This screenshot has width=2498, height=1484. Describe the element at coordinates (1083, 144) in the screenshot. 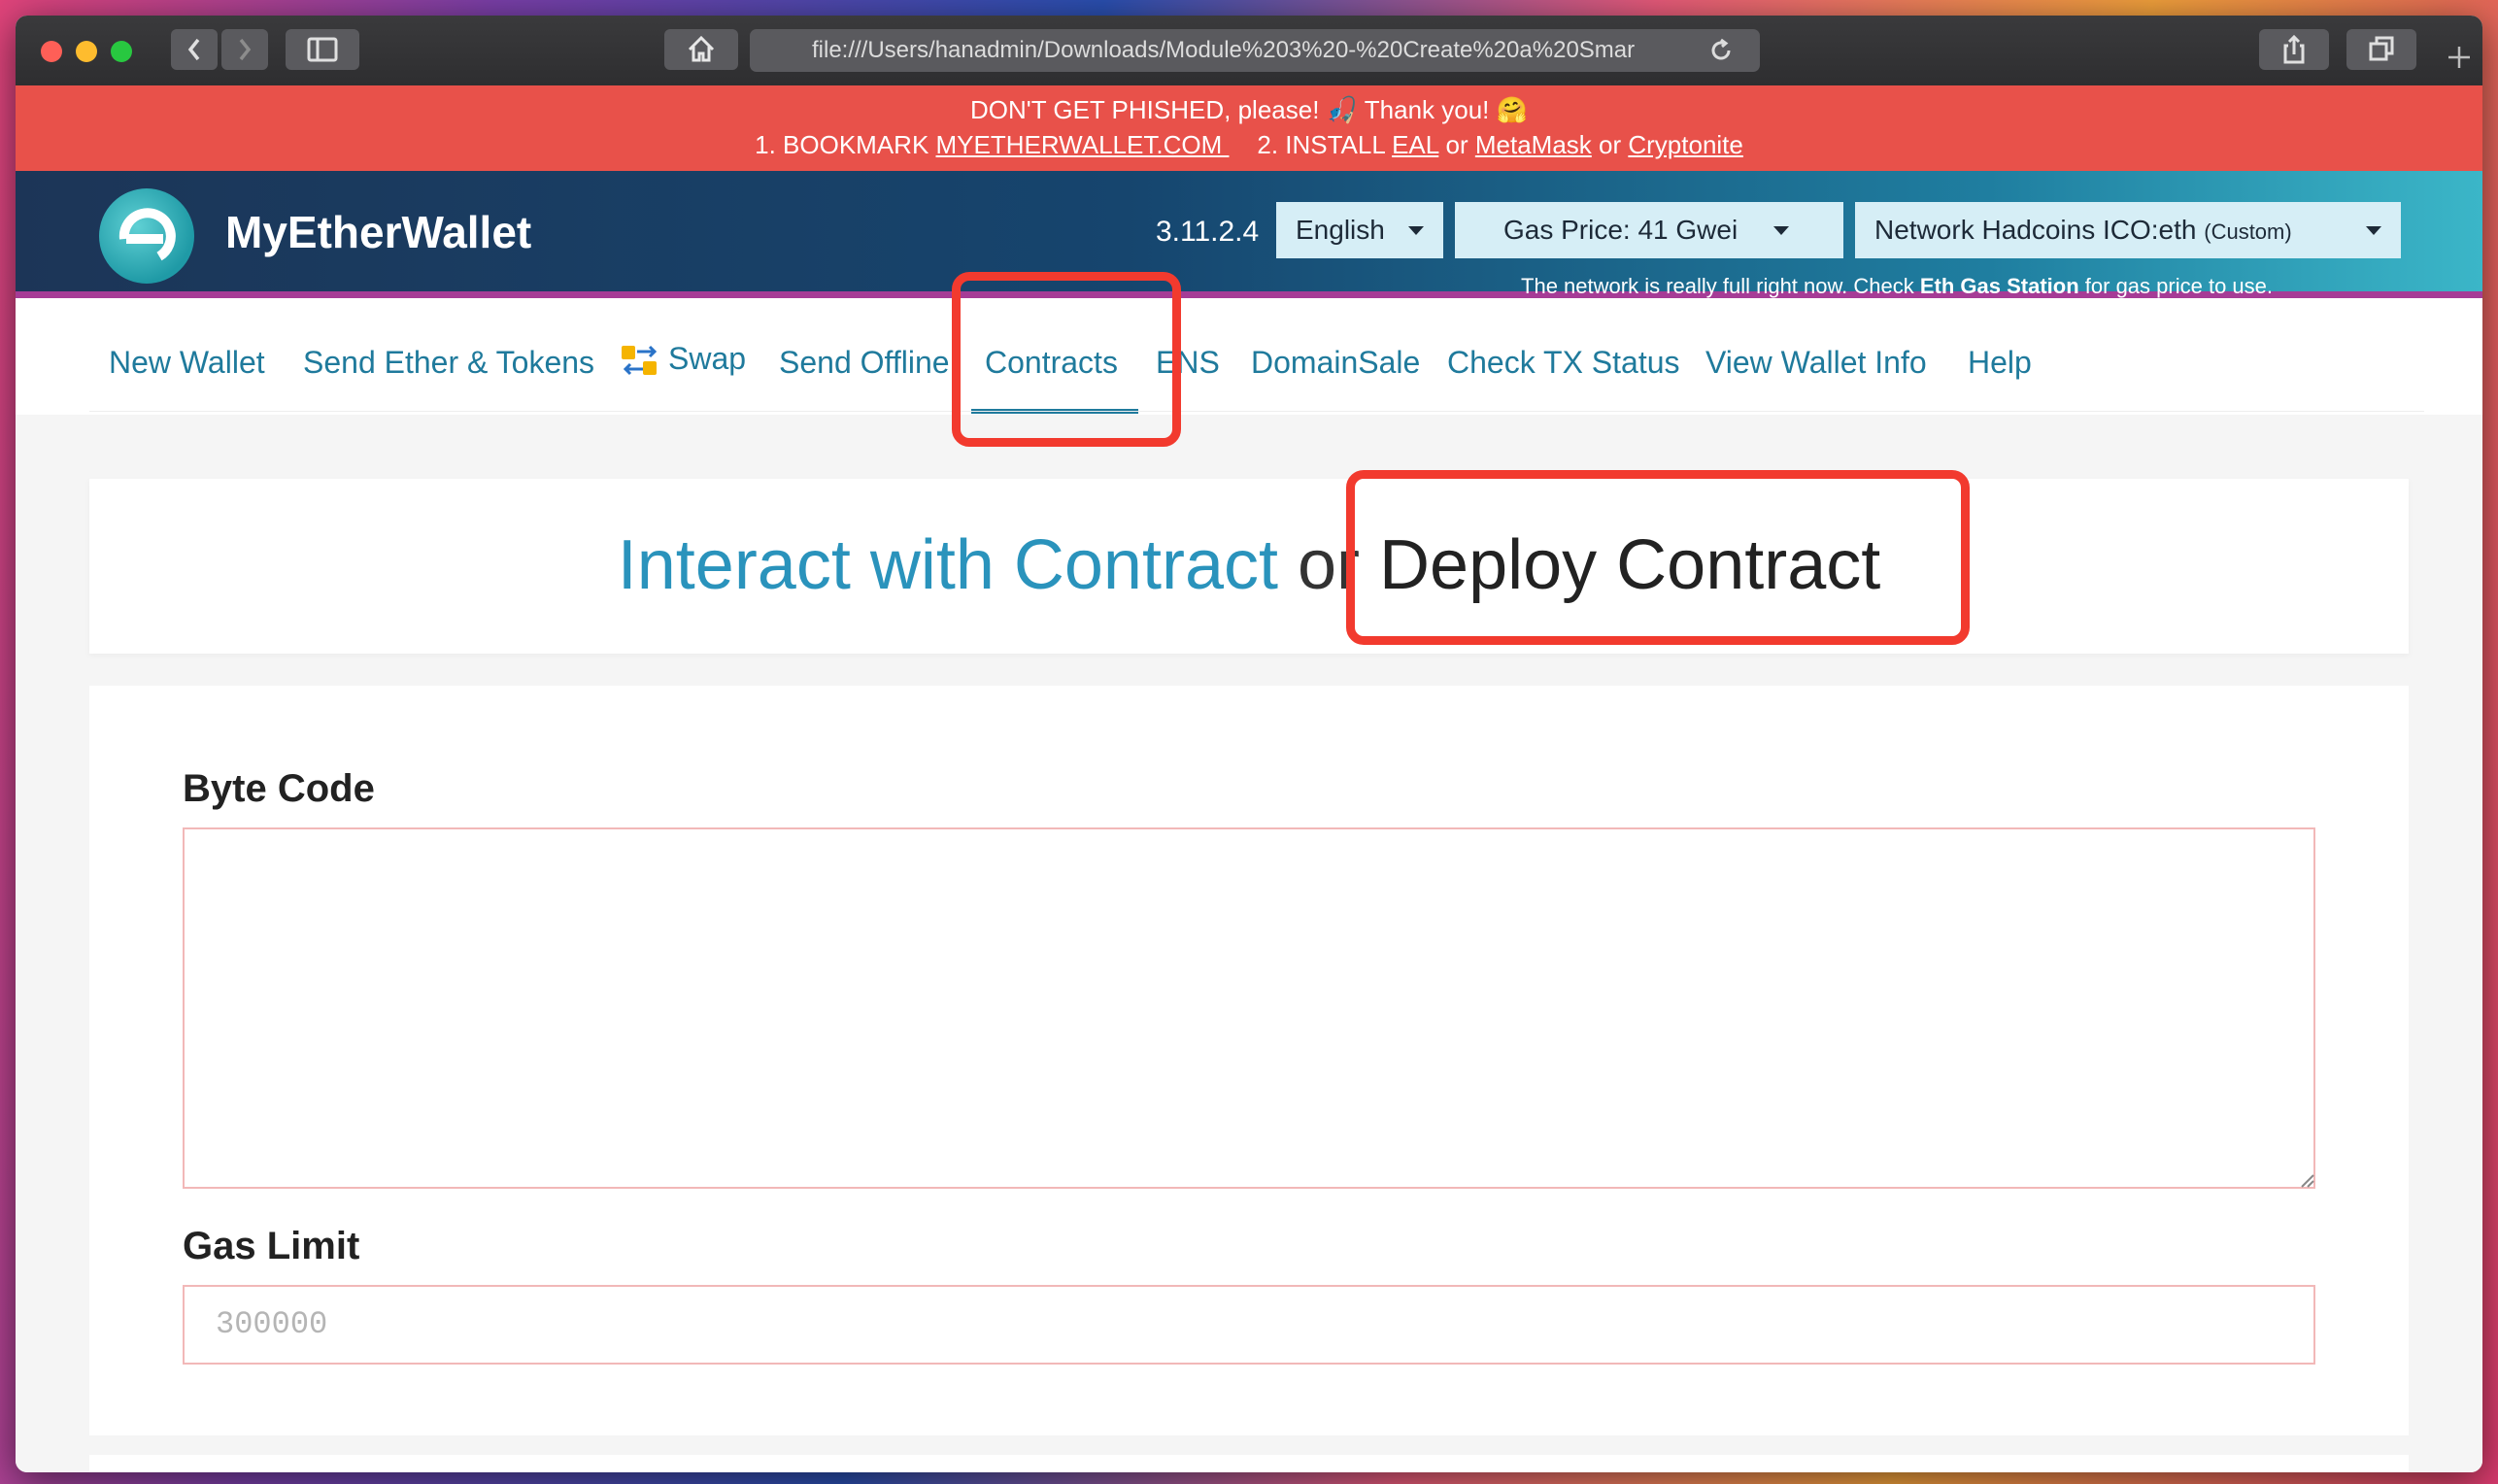

I see `bookmark-link: MYETHERWALLET.COM` at that location.